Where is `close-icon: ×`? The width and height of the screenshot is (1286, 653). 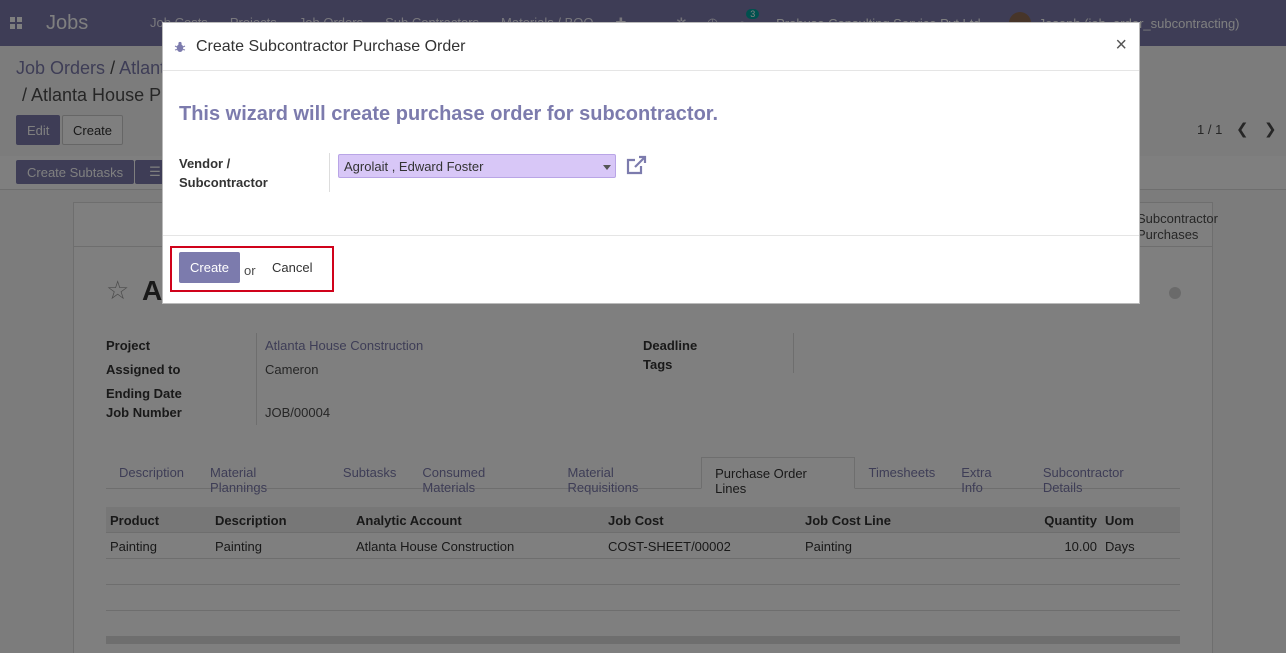
close-icon: × is located at coordinates (1121, 45).